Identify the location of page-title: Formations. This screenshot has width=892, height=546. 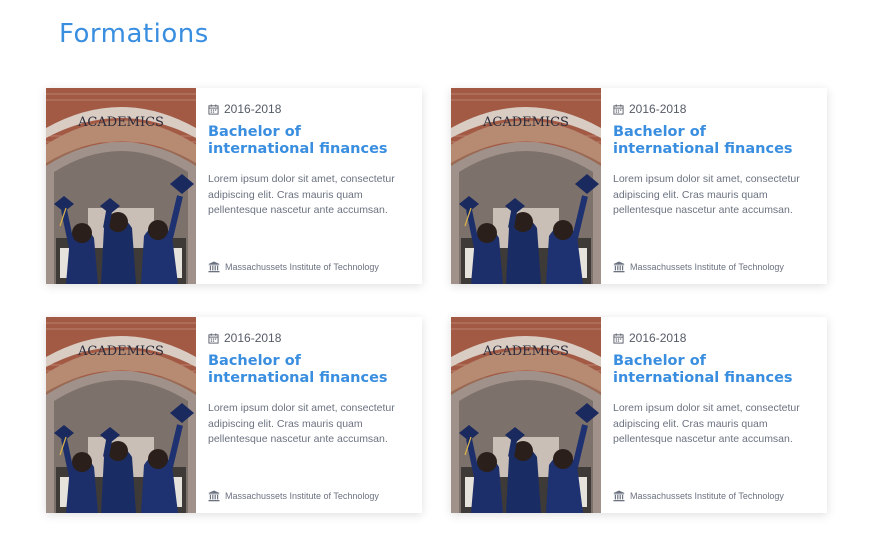
(134, 34).